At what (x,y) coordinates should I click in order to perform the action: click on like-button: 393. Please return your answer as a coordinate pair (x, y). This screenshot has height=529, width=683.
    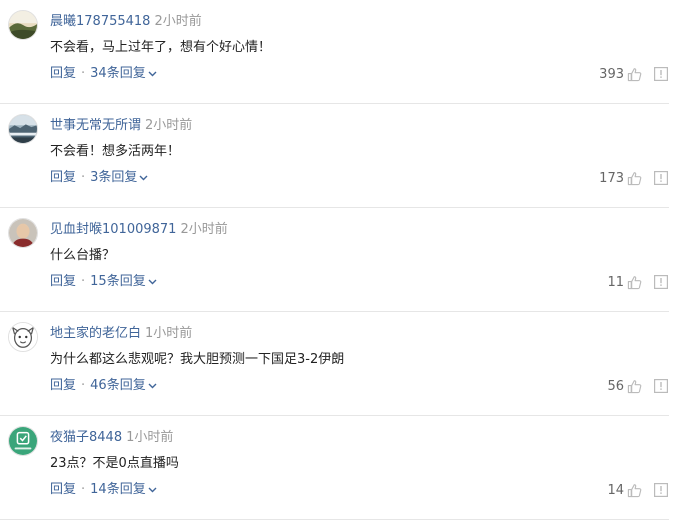
    Looking at the image, I should click on (620, 74).